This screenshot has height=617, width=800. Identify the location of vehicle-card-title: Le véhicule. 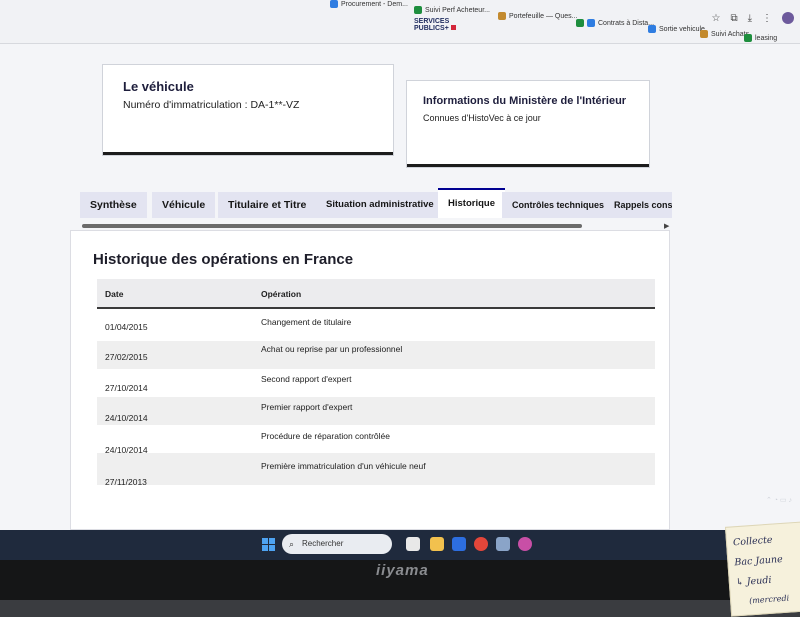
(158, 86).